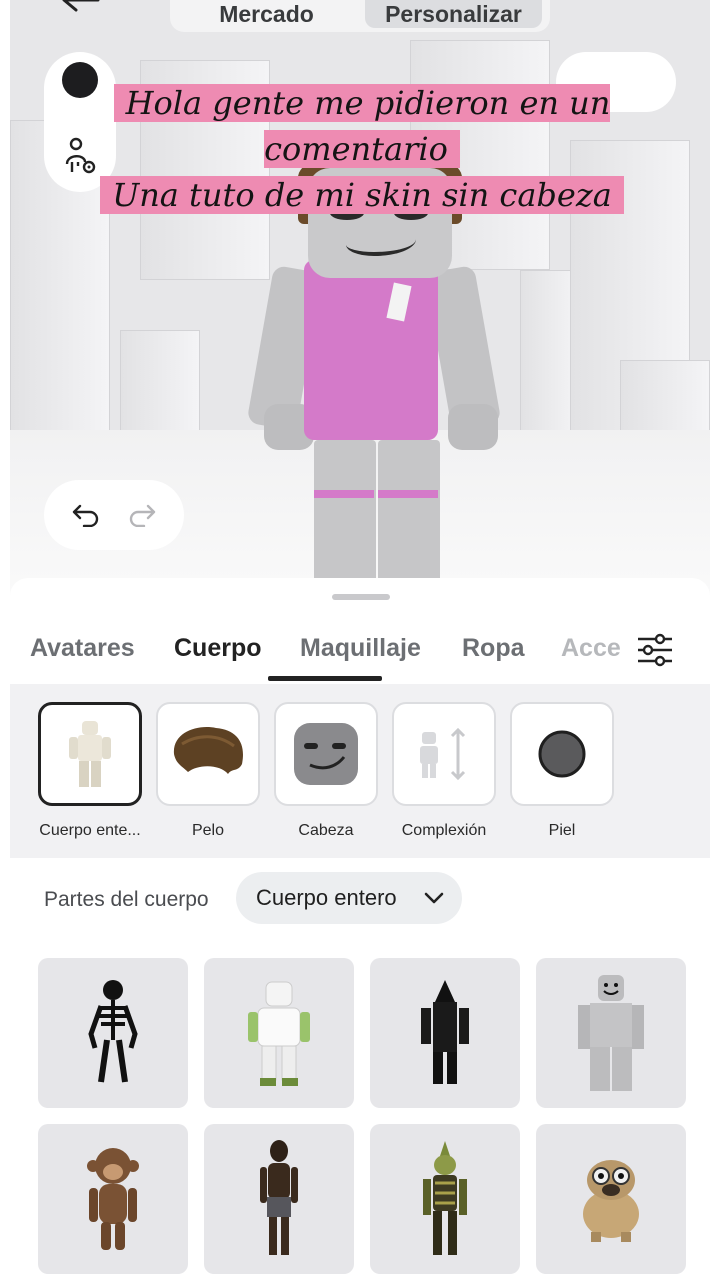 This screenshot has width=720, height=1280. I want to click on body-parts-label: Partes del cuerpo, so click(126, 899).